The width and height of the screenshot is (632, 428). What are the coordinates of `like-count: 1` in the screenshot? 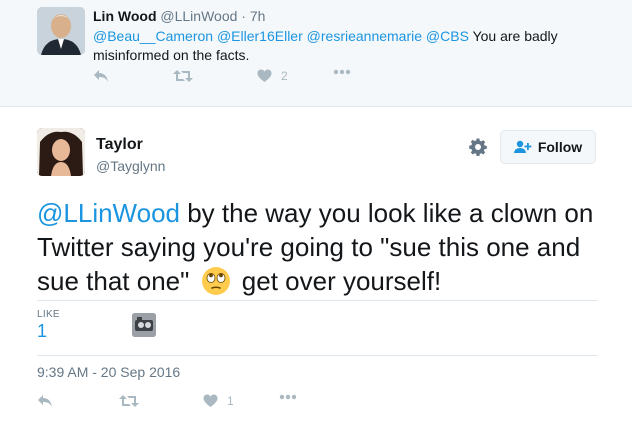 It's located at (230, 401).